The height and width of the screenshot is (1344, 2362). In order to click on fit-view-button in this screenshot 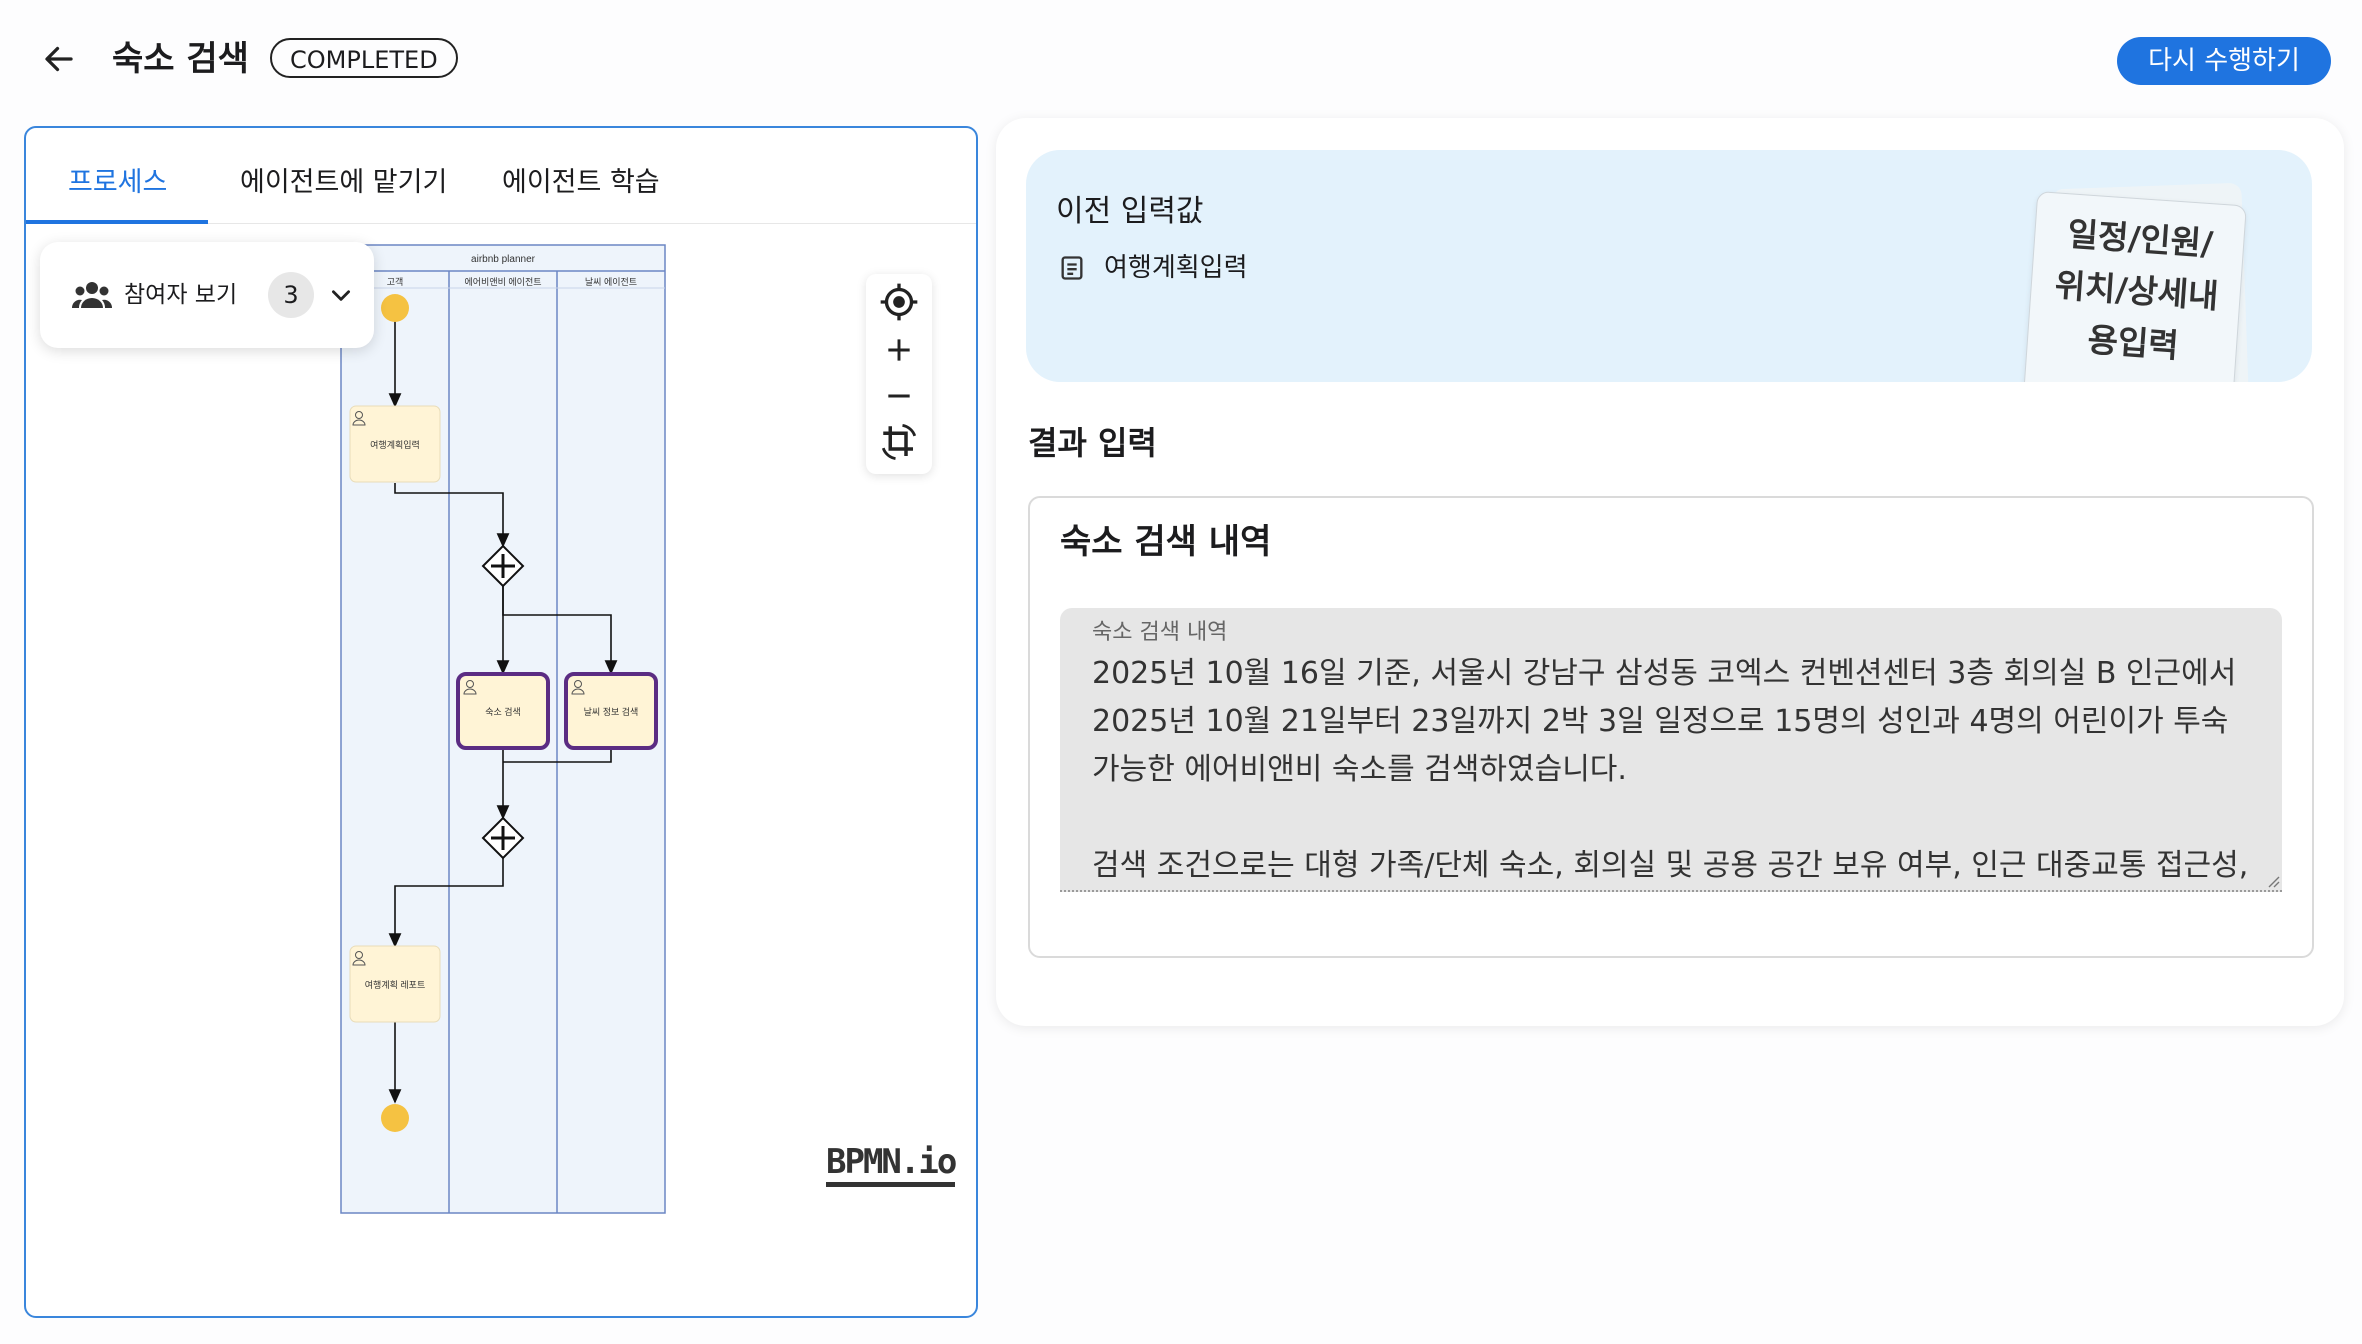, I will do `click(899, 442)`.